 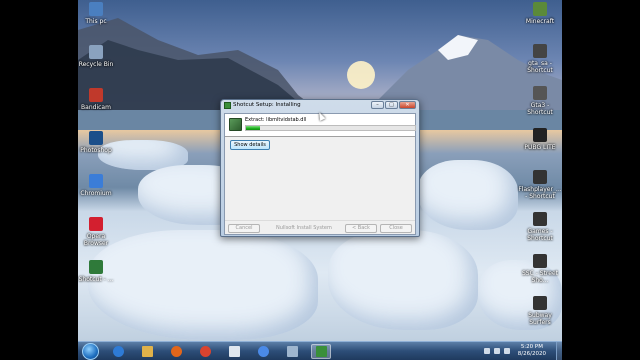 I want to click on folder-icon, so click(x=147, y=351).